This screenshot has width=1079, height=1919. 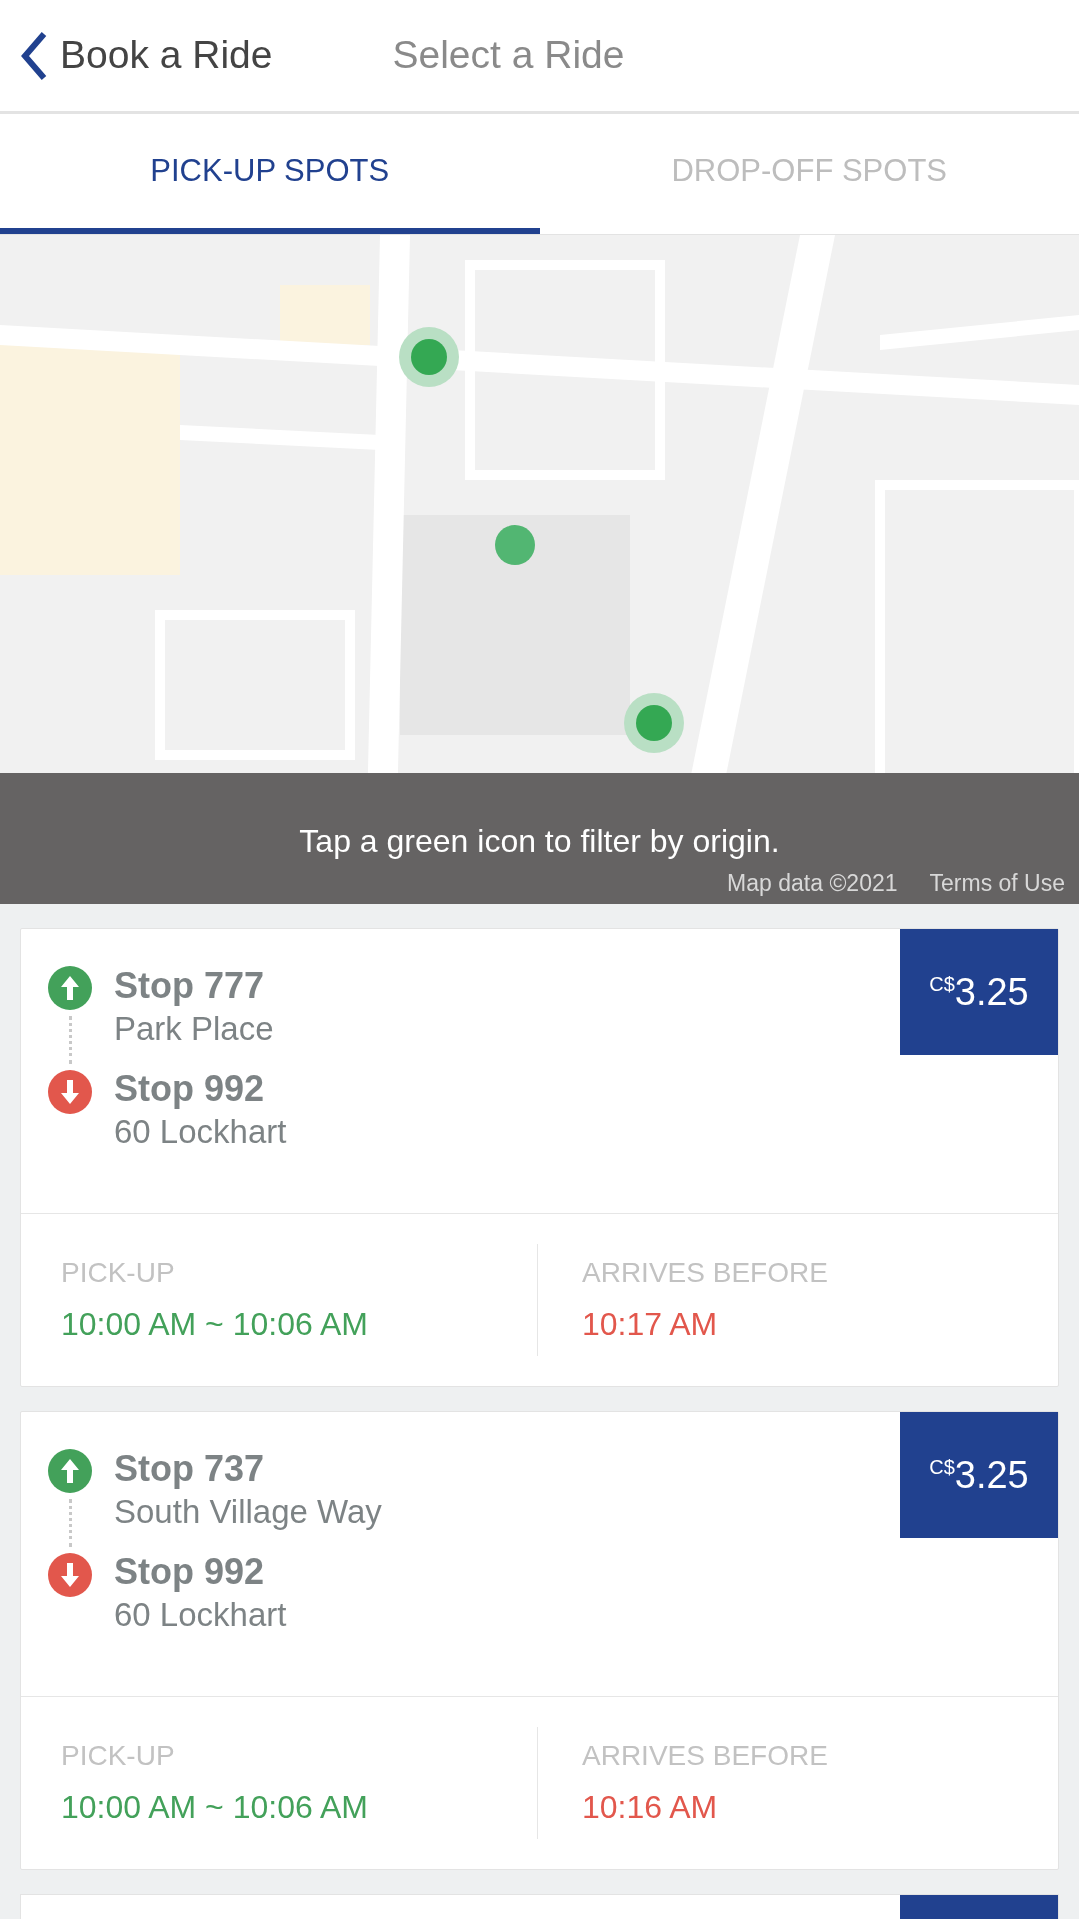 What do you see at coordinates (136, 55) in the screenshot?
I see `back-button: Book a Ride` at bounding box center [136, 55].